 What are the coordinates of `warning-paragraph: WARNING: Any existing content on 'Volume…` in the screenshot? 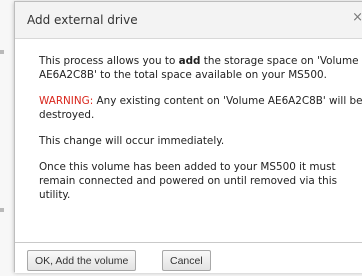 It's located at (200, 108).